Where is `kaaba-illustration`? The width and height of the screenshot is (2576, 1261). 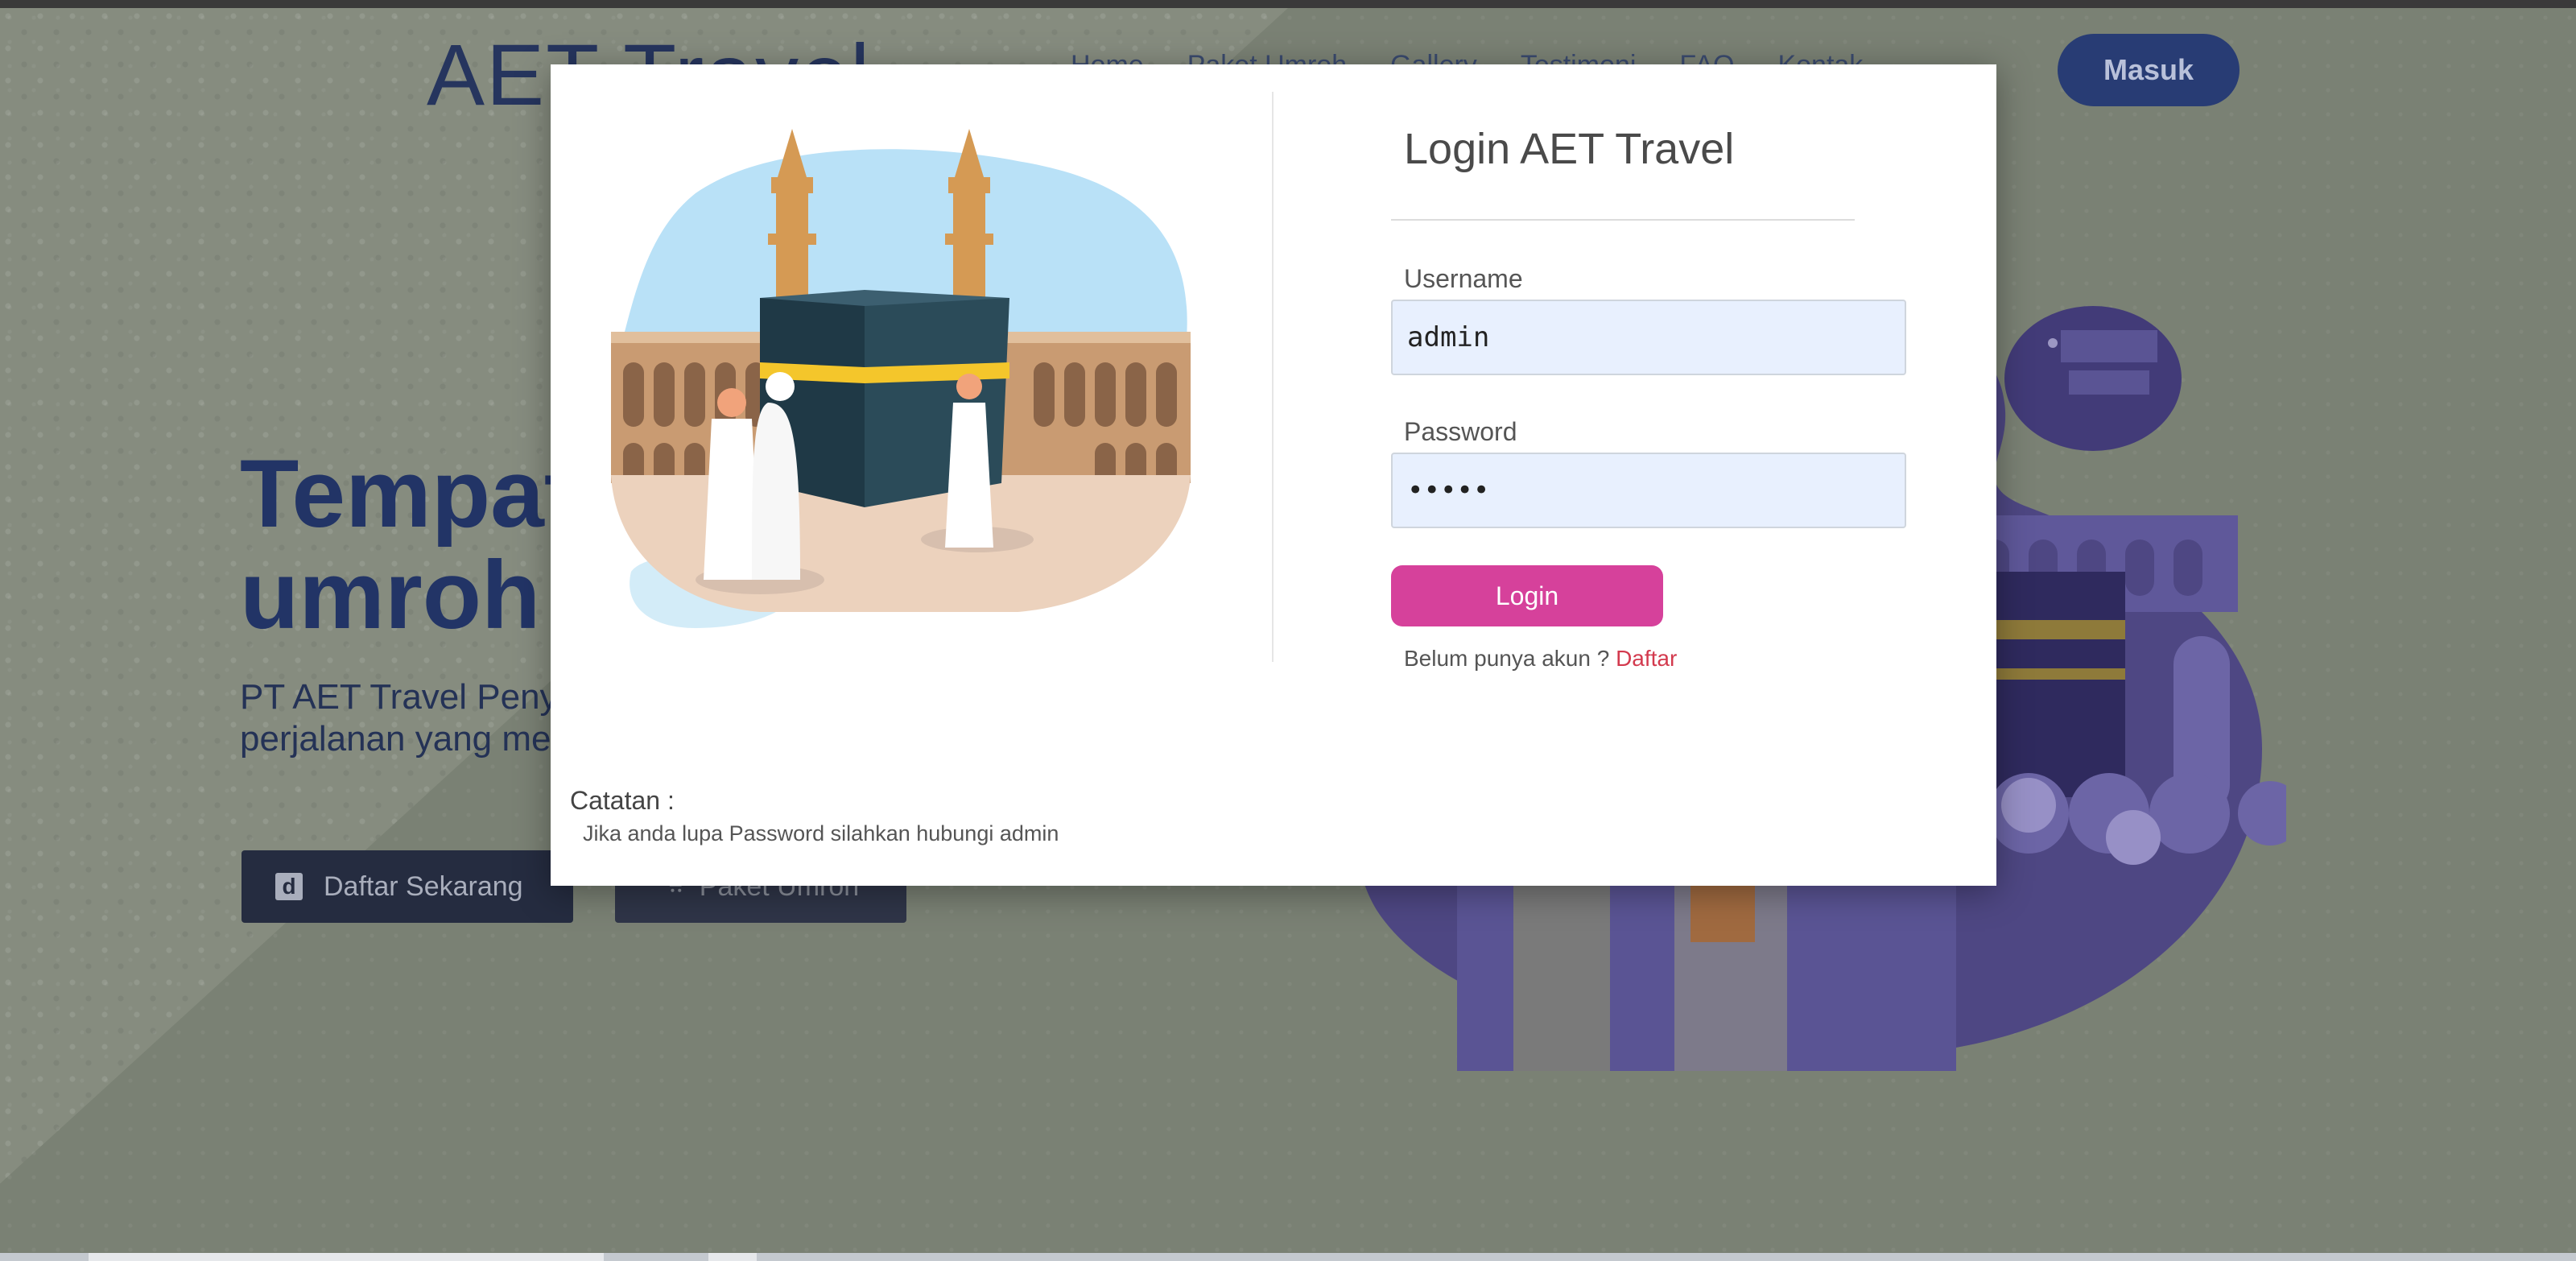 kaaba-illustration is located at coordinates (901, 378).